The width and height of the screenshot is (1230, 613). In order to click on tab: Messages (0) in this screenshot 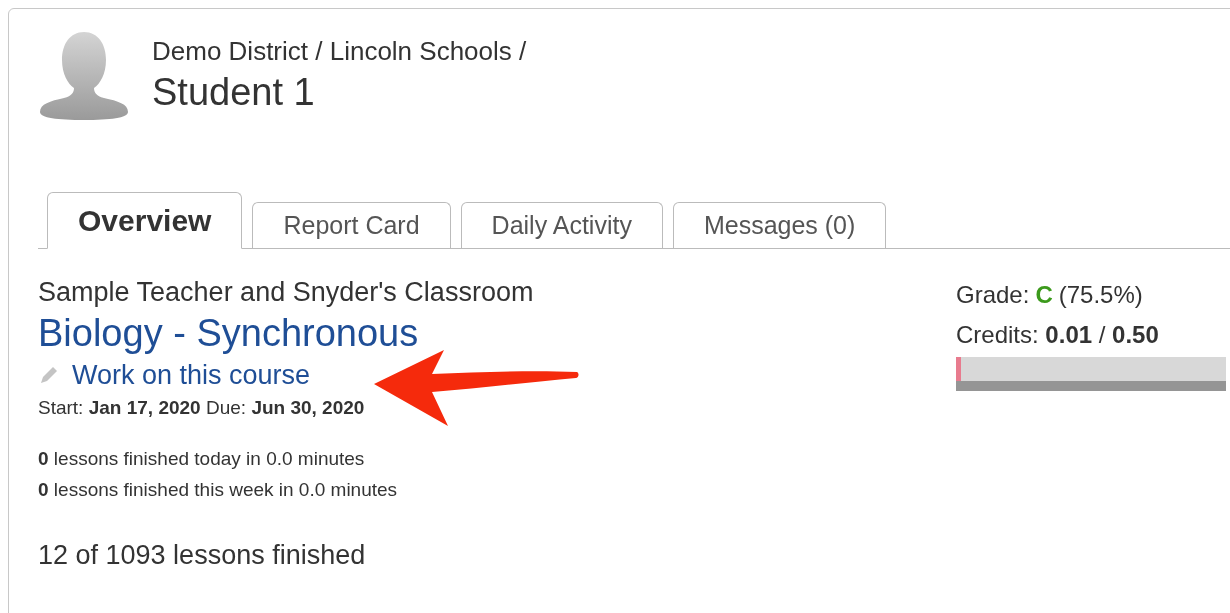, I will do `click(779, 225)`.